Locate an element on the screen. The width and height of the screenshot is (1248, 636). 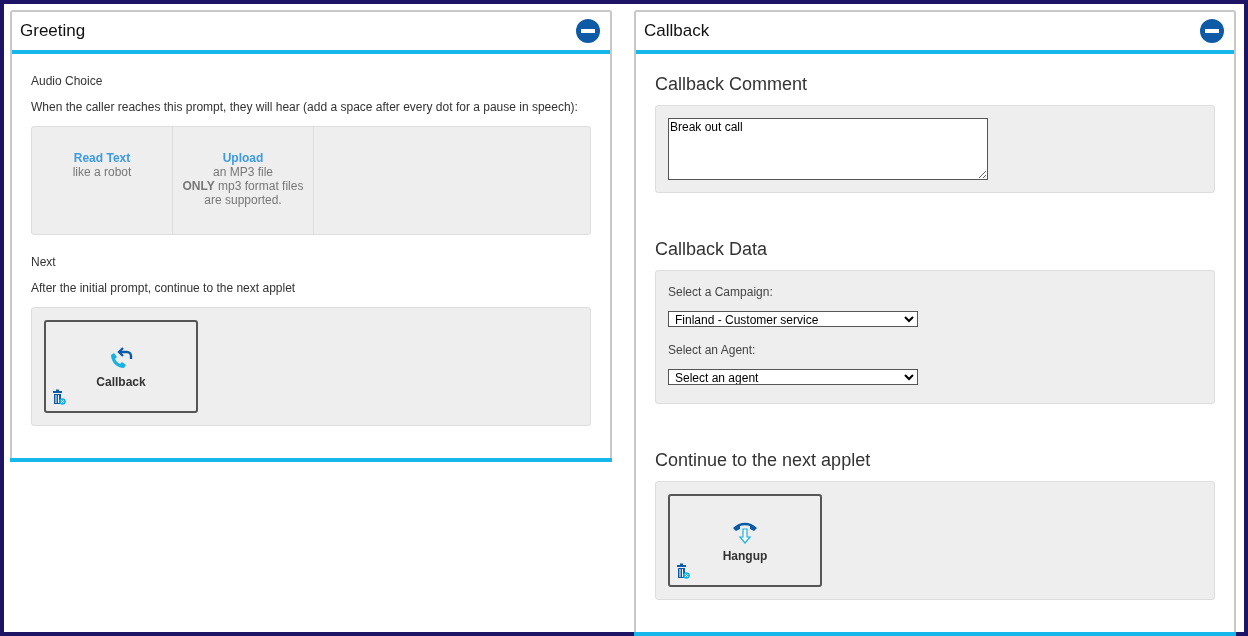
section-description: After the initial prompt, continue to the next applet is located at coordinates (164, 288).